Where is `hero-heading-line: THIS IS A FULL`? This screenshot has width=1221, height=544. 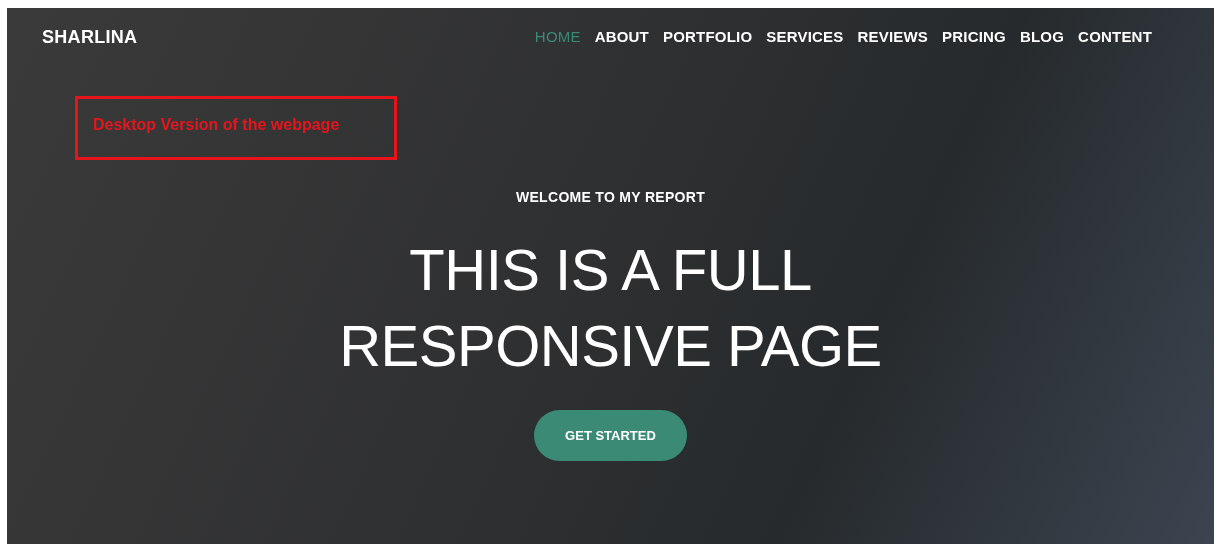 hero-heading-line: THIS IS A FULL is located at coordinates (610, 270).